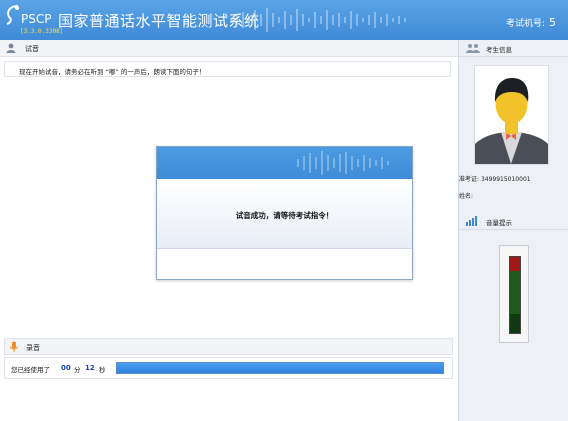 The height and width of the screenshot is (421, 568). I want to click on sound-test-title: 试音, so click(32, 49).